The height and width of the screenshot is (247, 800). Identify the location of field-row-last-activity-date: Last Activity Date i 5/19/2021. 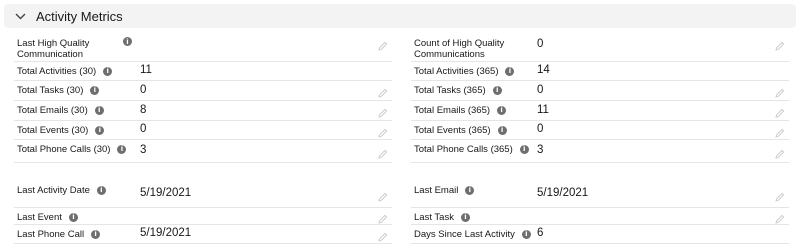
(203, 194).